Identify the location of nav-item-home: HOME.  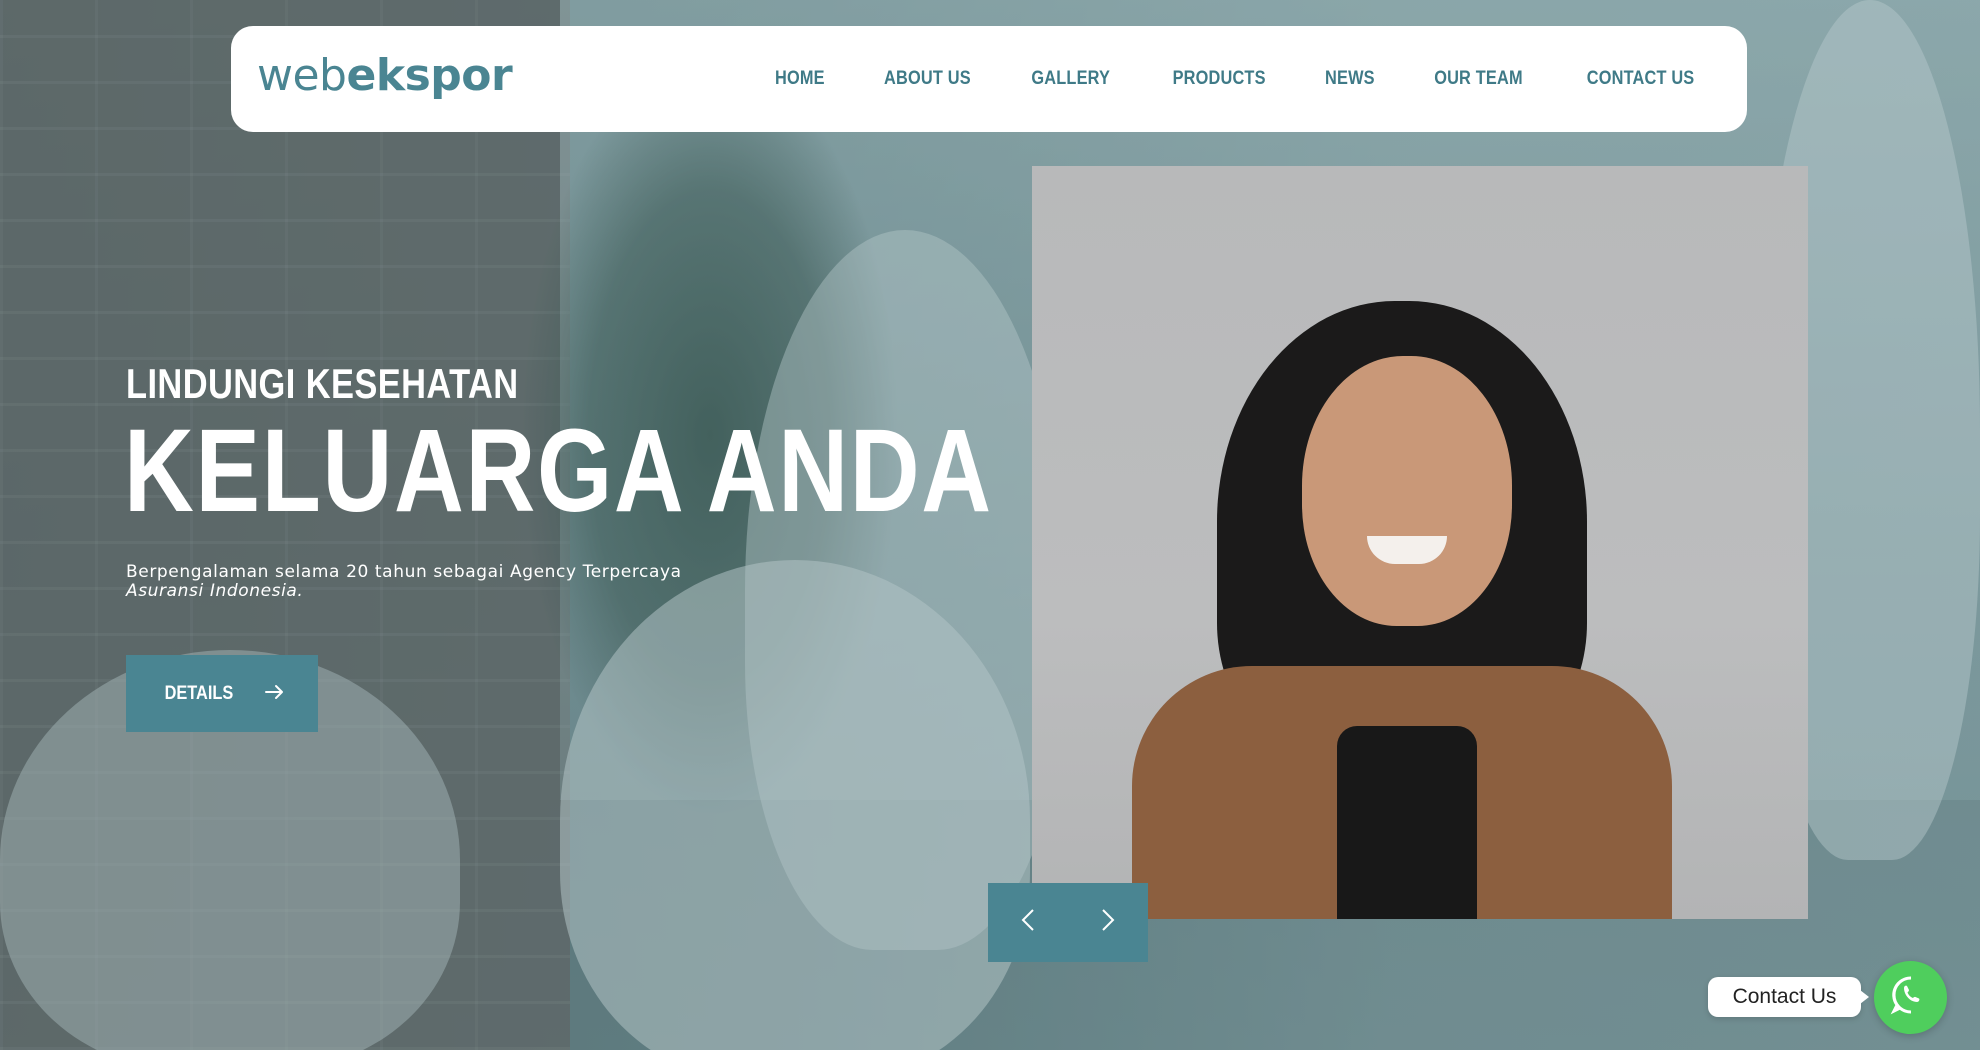
(800, 79).